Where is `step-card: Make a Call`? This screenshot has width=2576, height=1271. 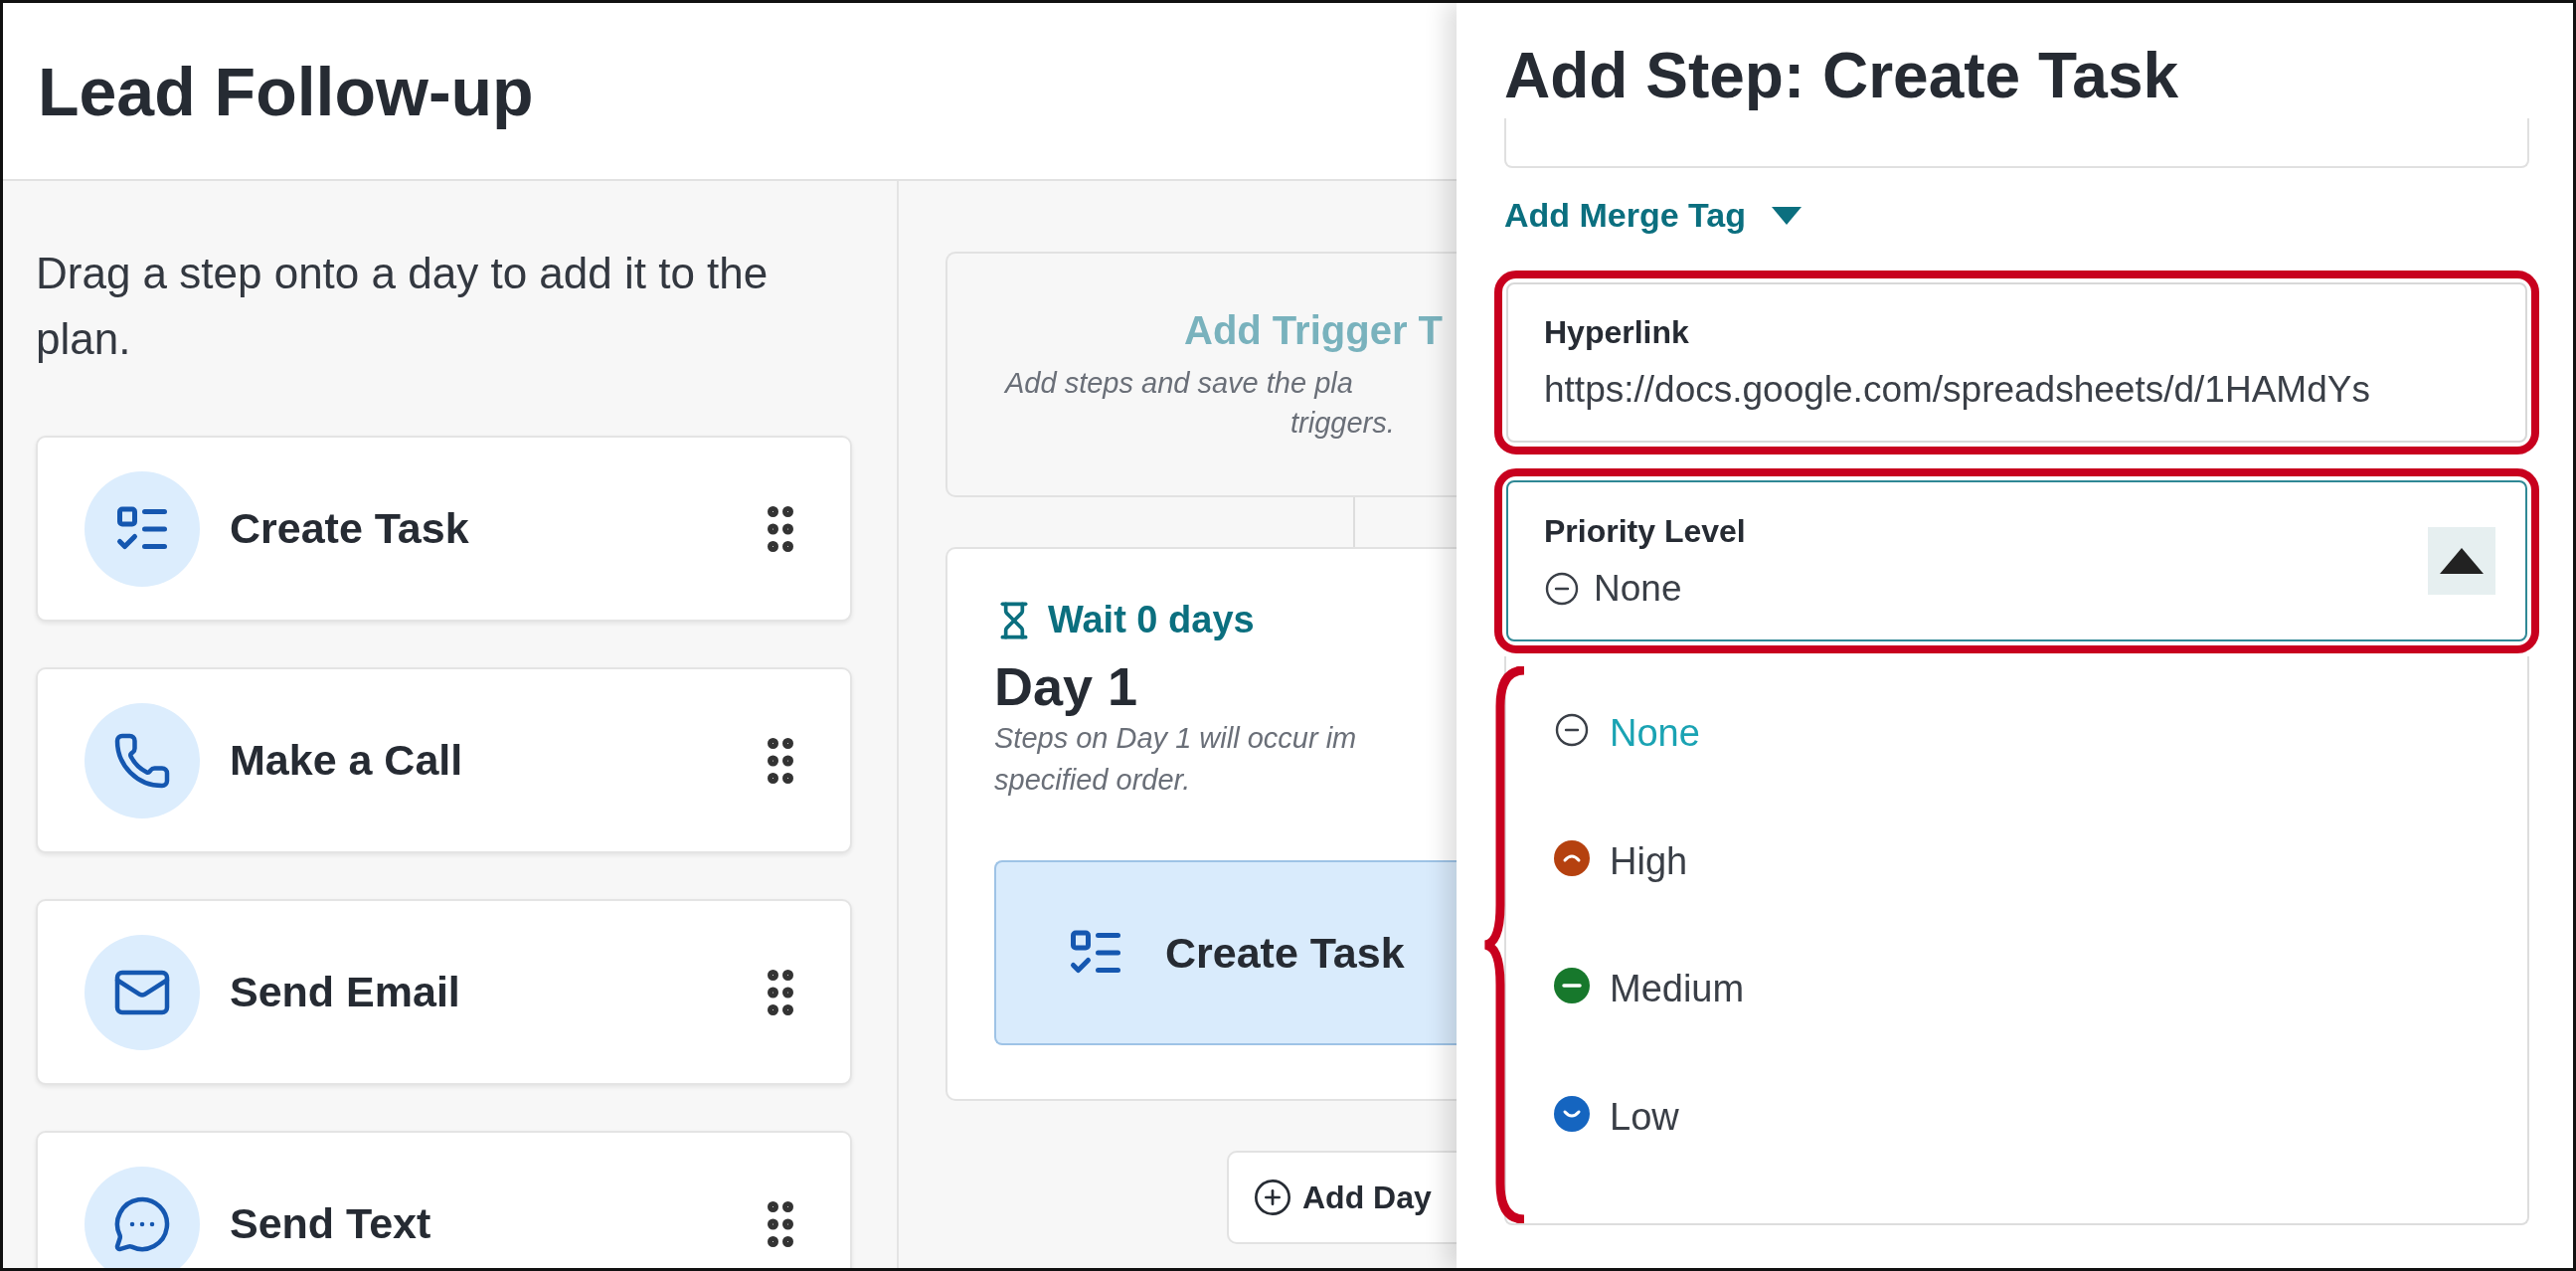 step-card: Make a Call is located at coordinates (444, 760).